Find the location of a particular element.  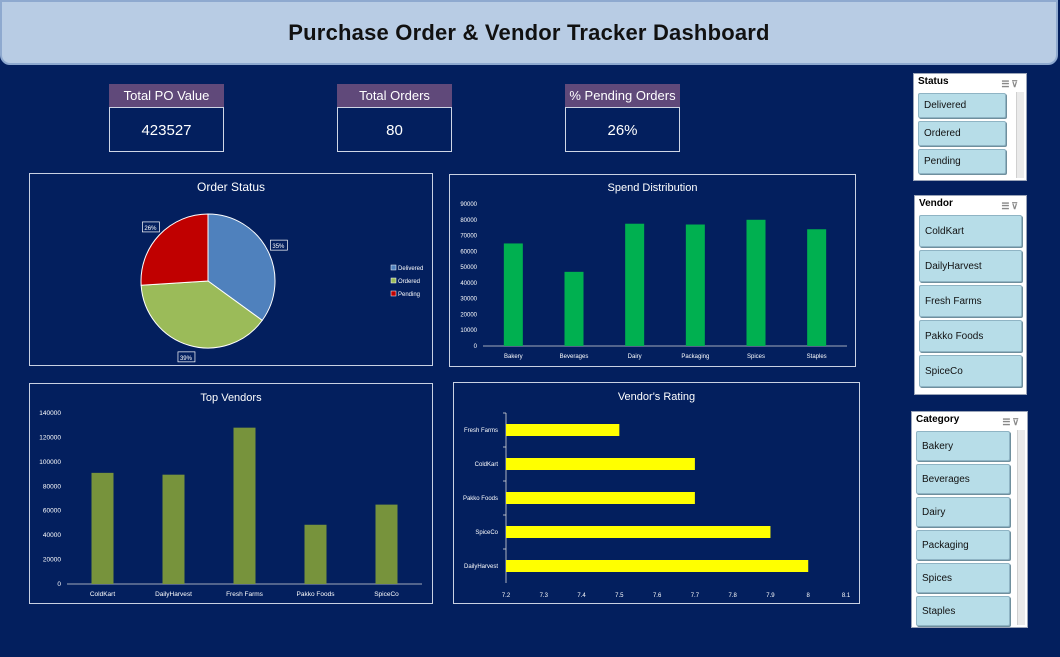

slicer-item-staples: Staples is located at coordinates (963, 611).